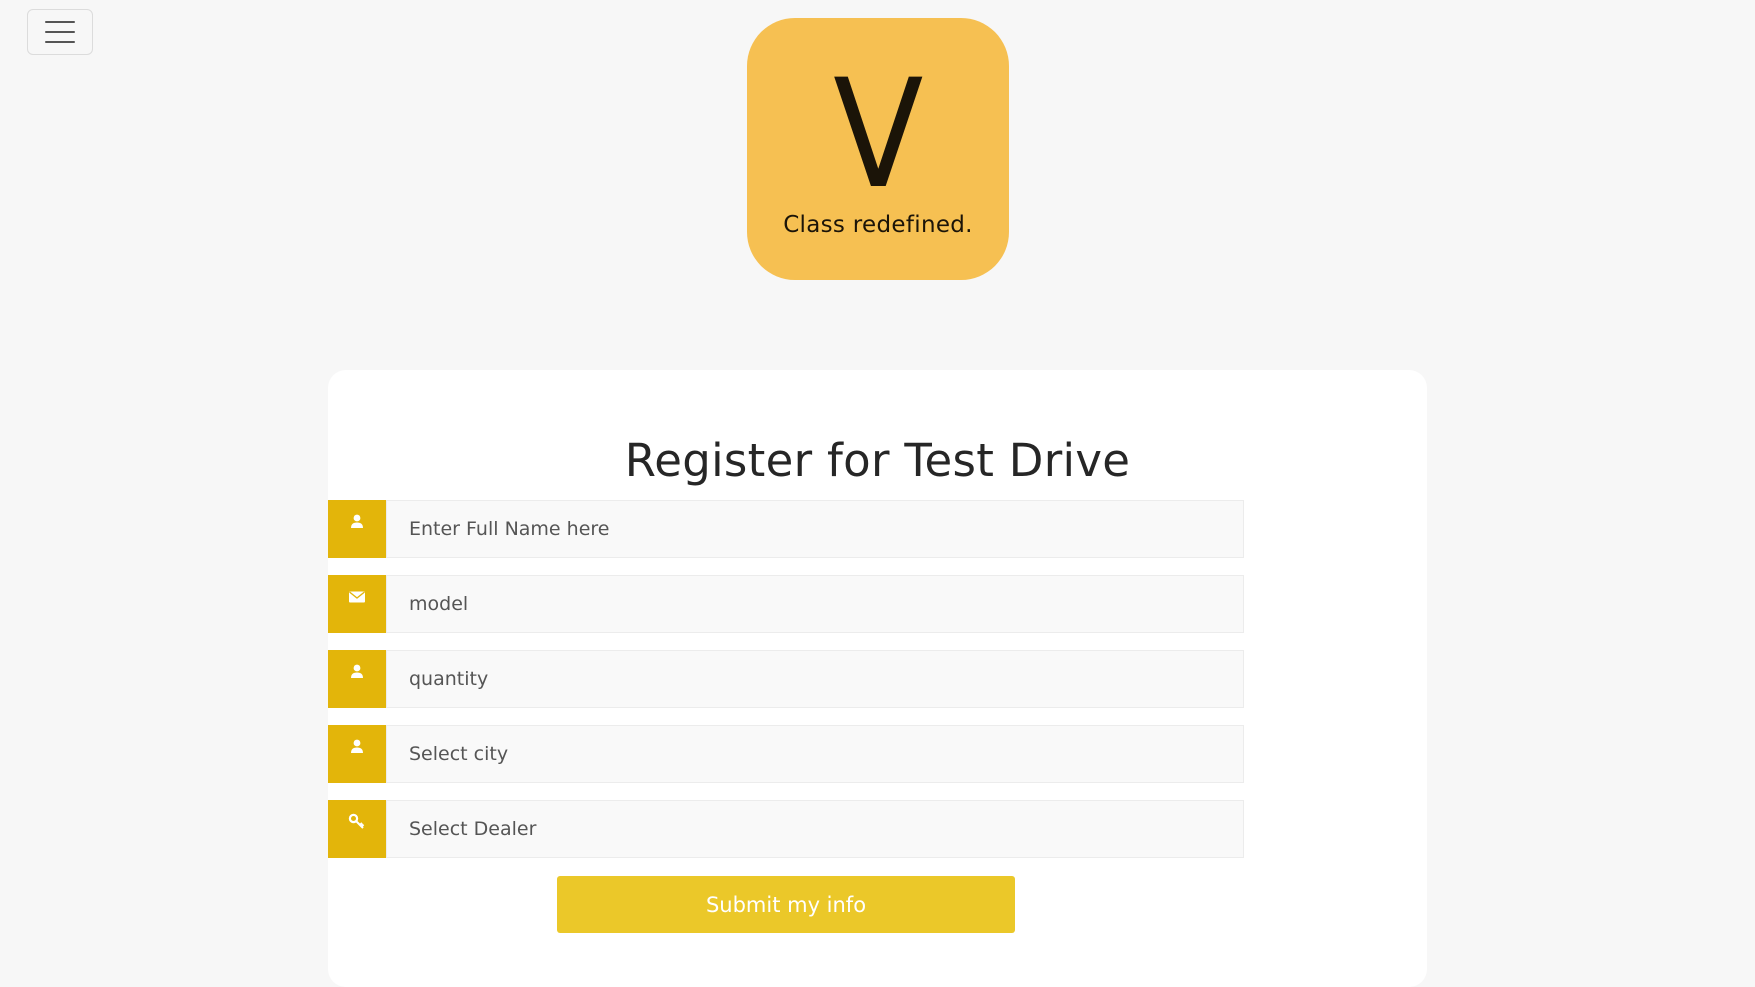 This screenshot has height=987, width=1755. I want to click on quantity-row, so click(786, 679).